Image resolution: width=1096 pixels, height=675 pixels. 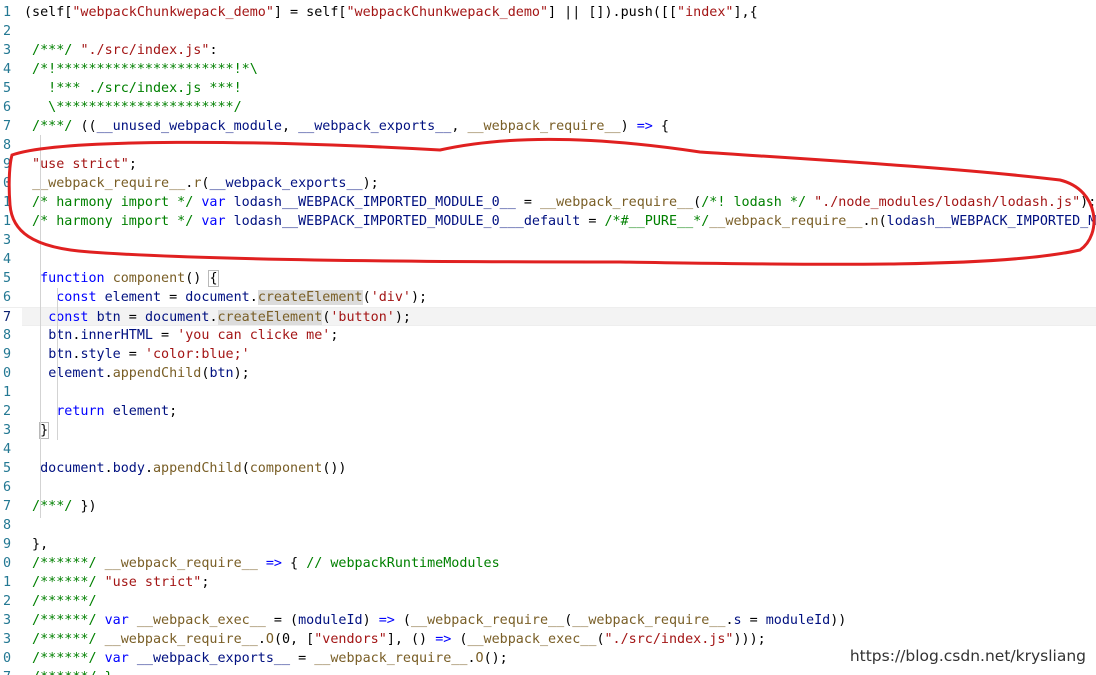 What do you see at coordinates (548, 354) in the screenshot?
I see `code-line: 9 btn.style = 'color:blue;'` at bounding box center [548, 354].